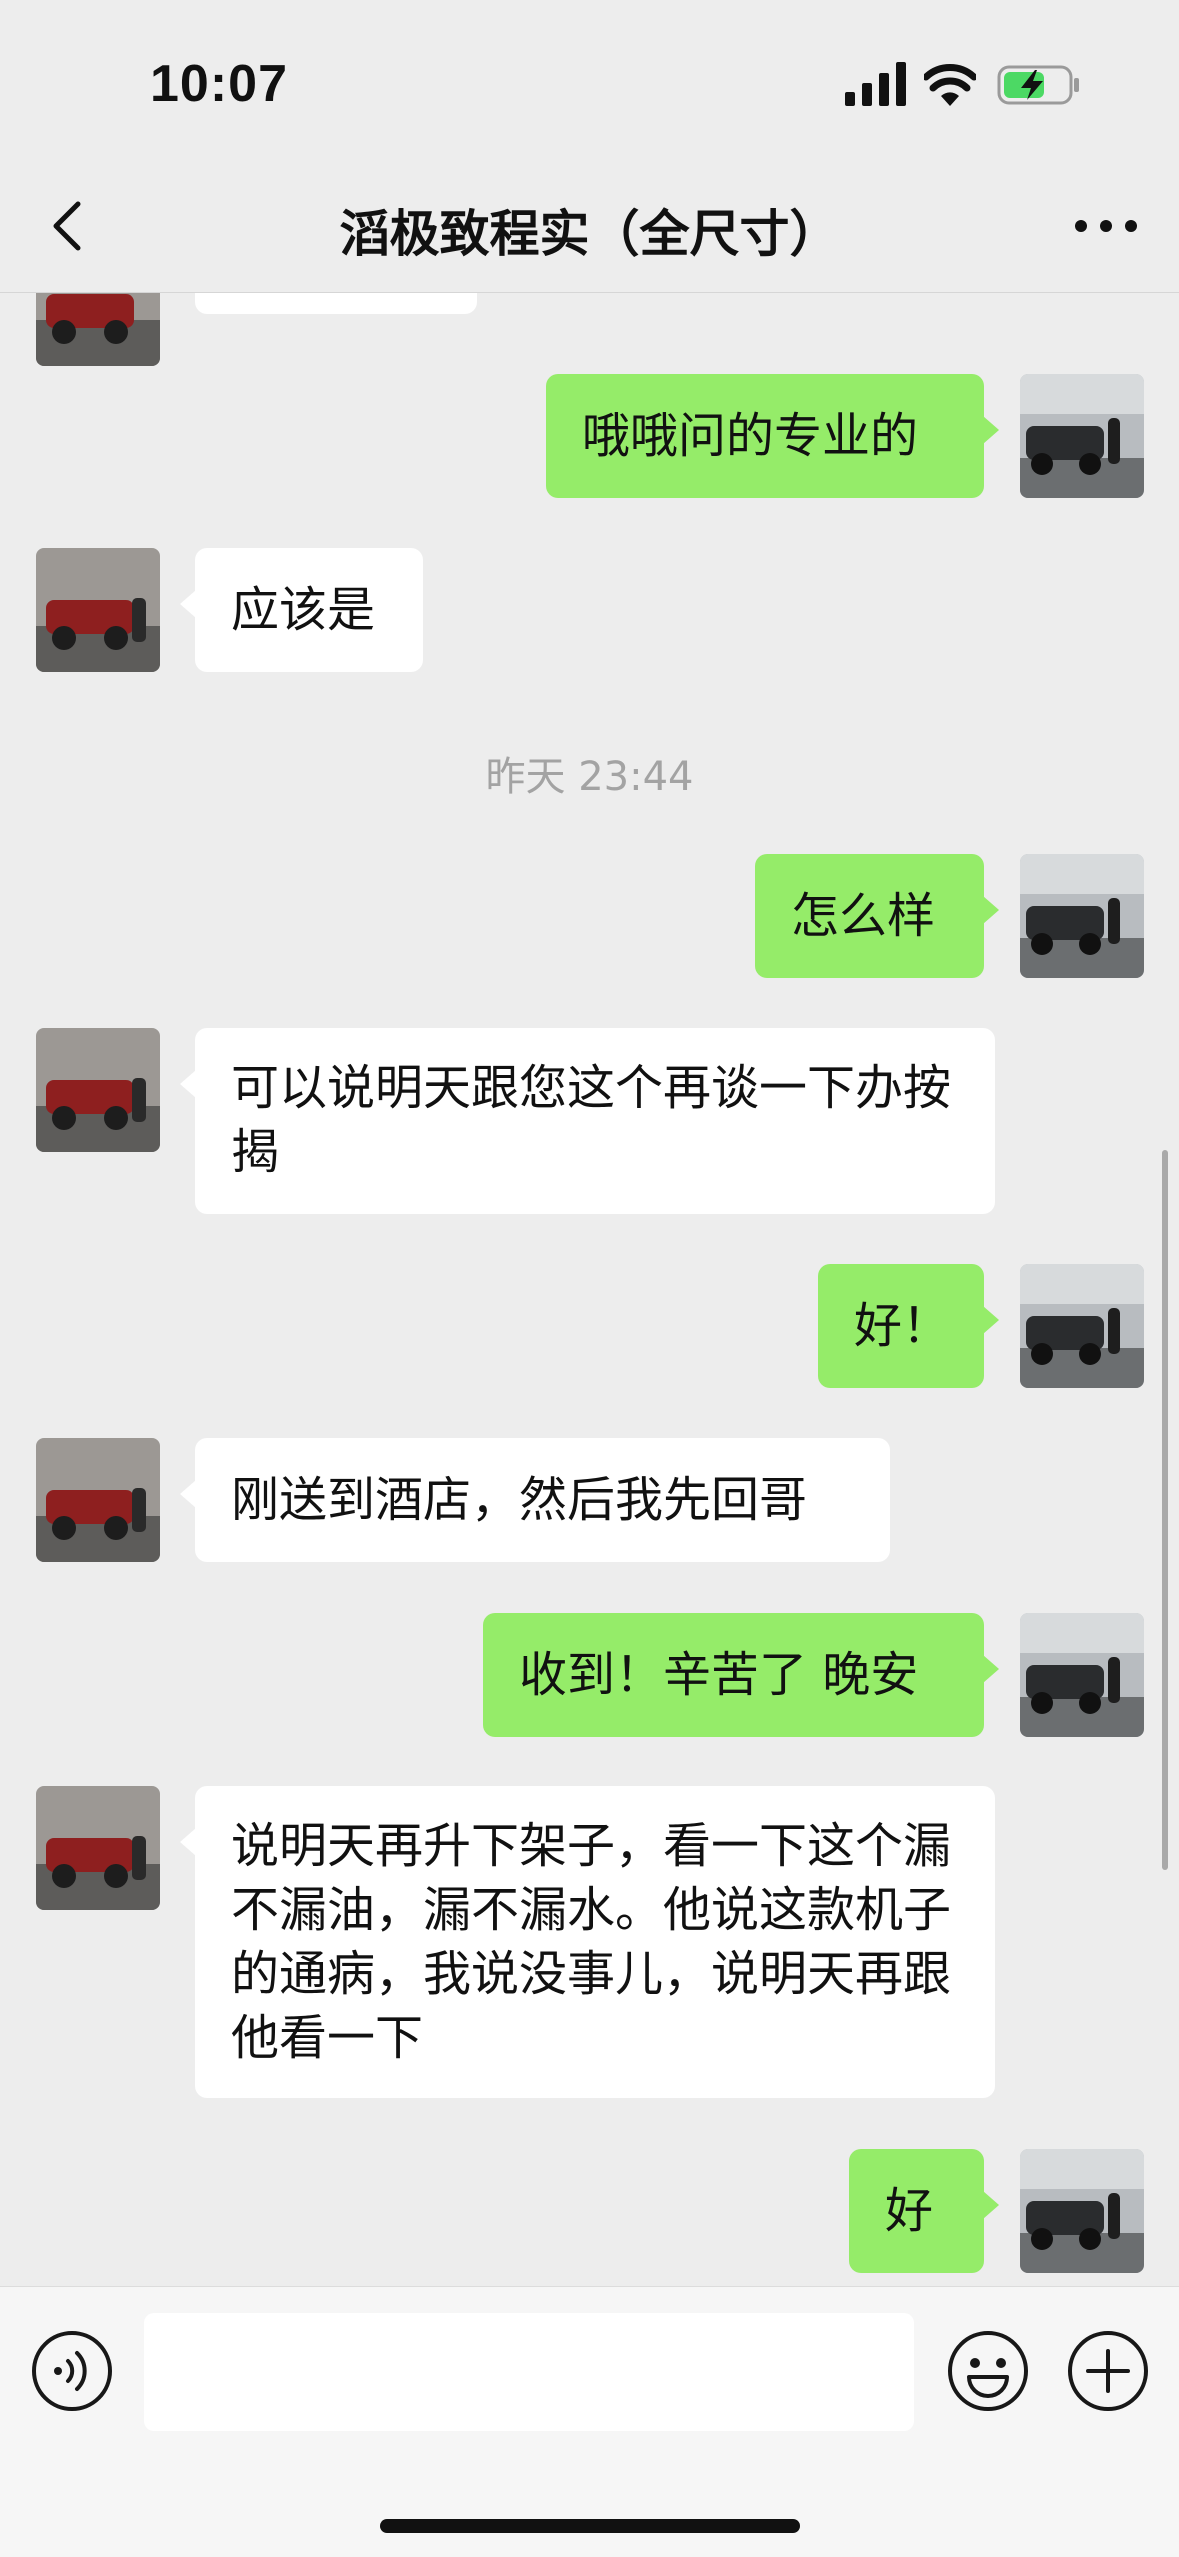  Describe the element at coordinates (1108, 2371) in the screenshot. I see `plus-icon` at that location.